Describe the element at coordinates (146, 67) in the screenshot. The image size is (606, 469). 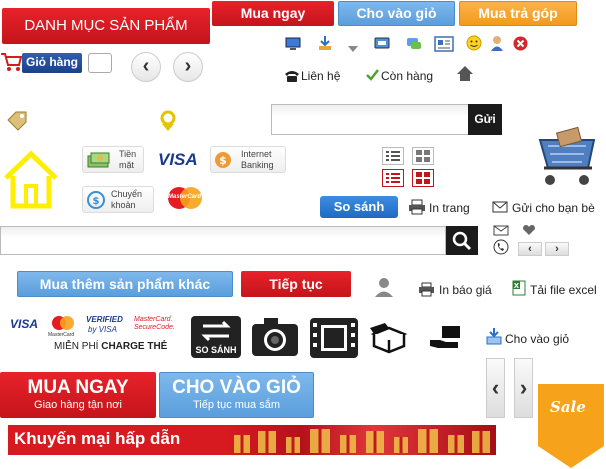
I see `prev-arrow-button: ‹` at that location.